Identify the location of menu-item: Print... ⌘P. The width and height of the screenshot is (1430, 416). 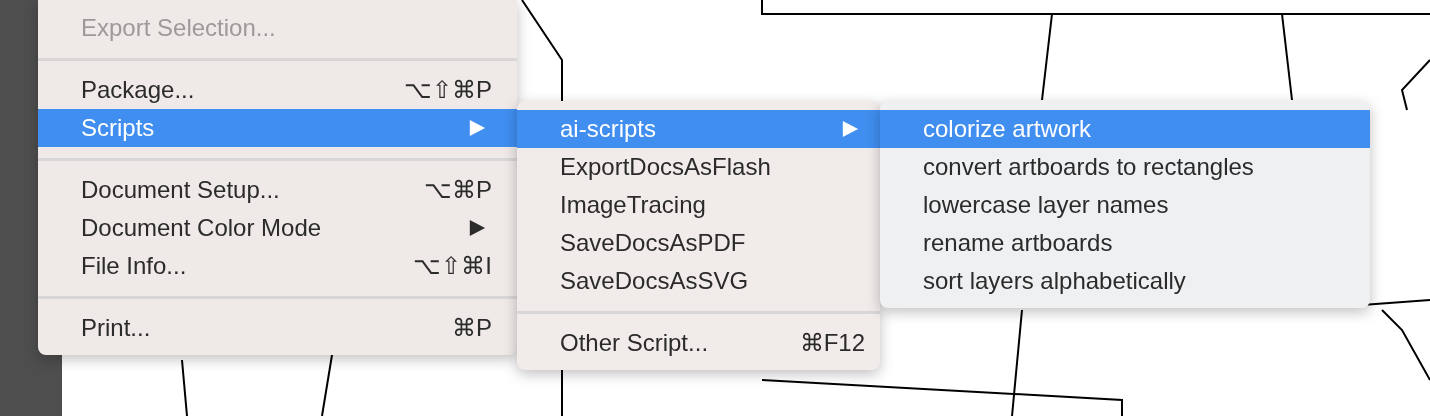
(277, 328).